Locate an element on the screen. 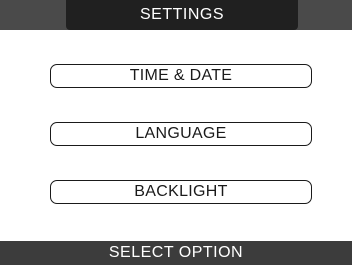 This screenshot has height=265, width=352. header-bar: SETTINGS is located at coordinates (176, 15).